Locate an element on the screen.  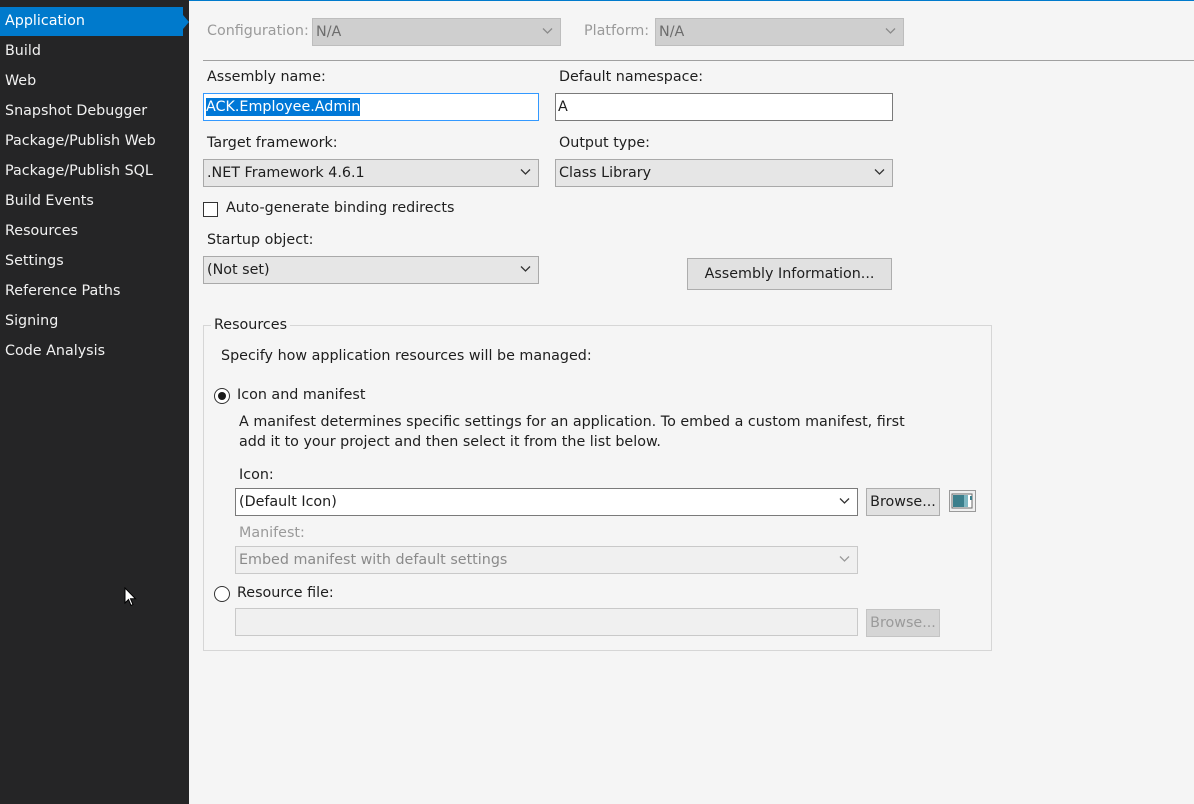
application-icon is located at coordinates (962, 501).